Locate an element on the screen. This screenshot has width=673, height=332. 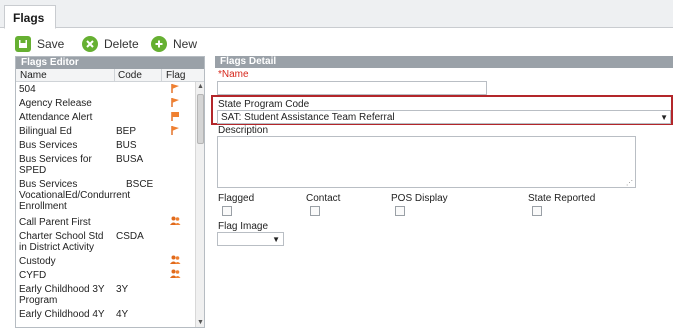
resize-grip-icon: ⋰ is located at coordinates (629, 183).